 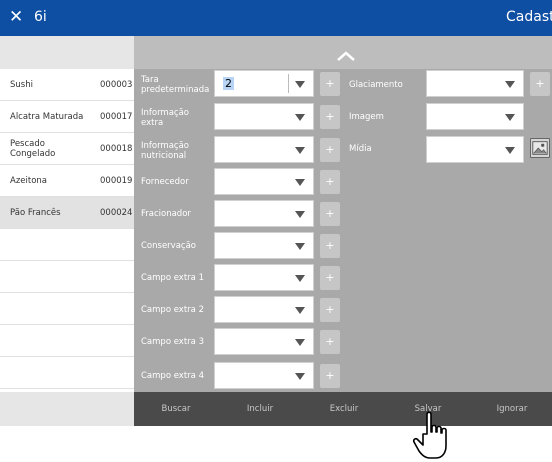 What do you see at coordinates (165, 182) in the screenshot?
I see `label-fornecedor: Fornecedor` at bounding box center [165, 182].